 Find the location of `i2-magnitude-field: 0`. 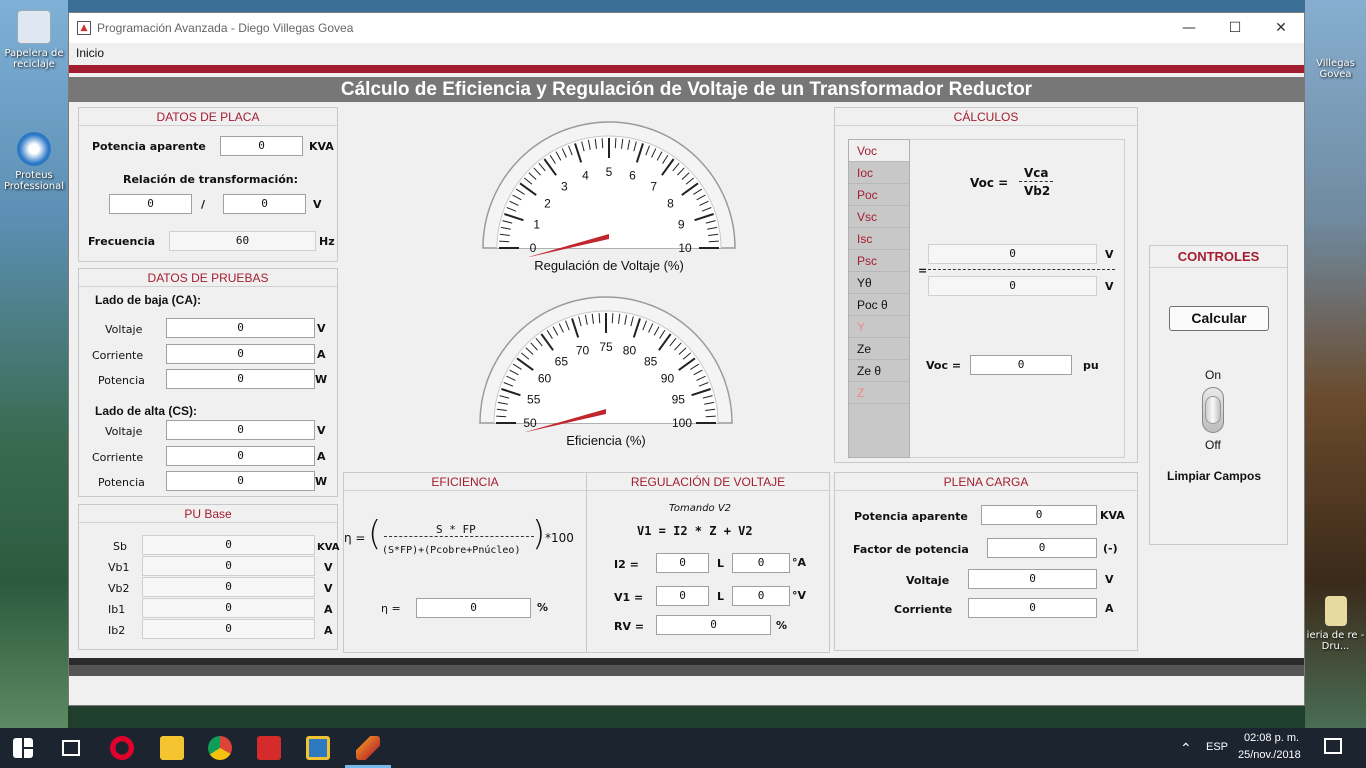

i2-magnitude-field: 0 is located at coordinates (682, 563).